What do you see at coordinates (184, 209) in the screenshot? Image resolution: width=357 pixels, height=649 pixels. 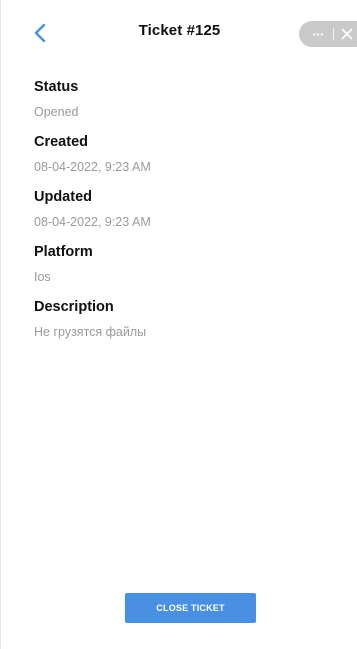 I see `field-updated: Updated 08-04-2022, 9:23 AM` at bounding box center [184, 209].